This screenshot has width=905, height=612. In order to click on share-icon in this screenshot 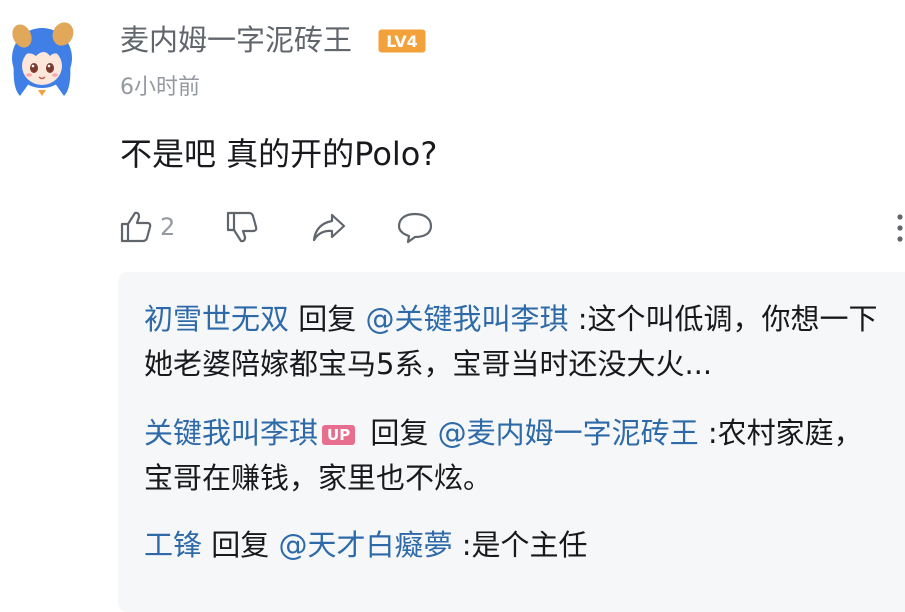, I will do `click(329, 227)`.